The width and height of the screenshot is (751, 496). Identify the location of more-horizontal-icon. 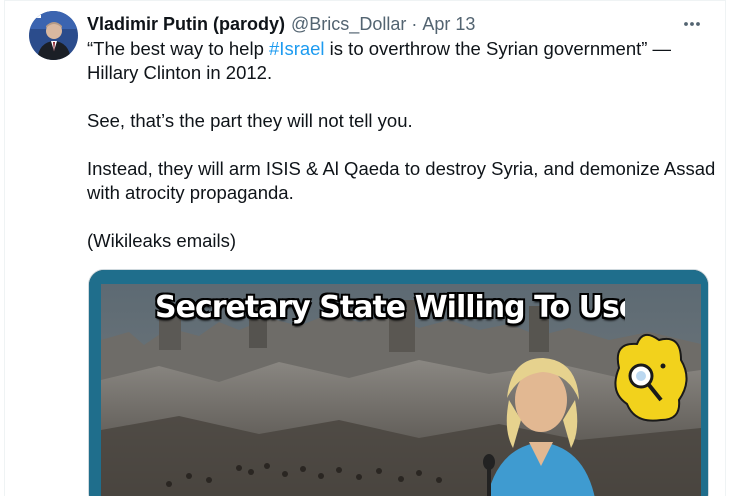
(692, 24).